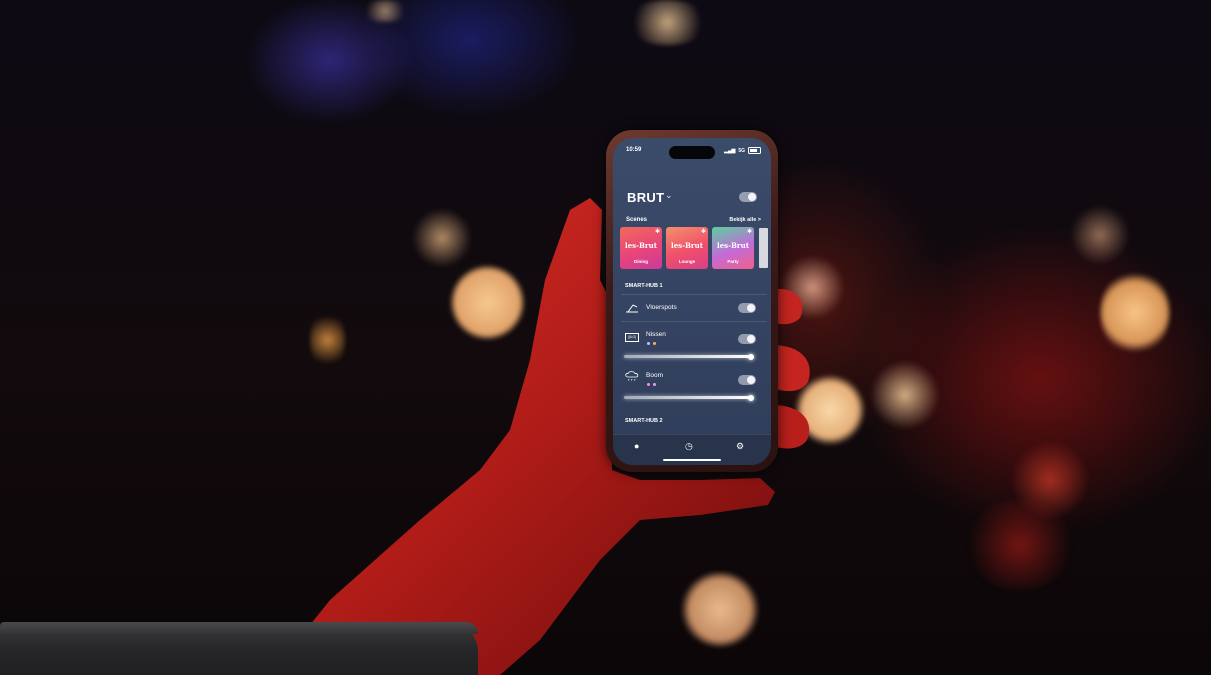  Describe the element at coordinates (637, 220) in the screenshot. I see `scenes-label: Scenes` at that location.